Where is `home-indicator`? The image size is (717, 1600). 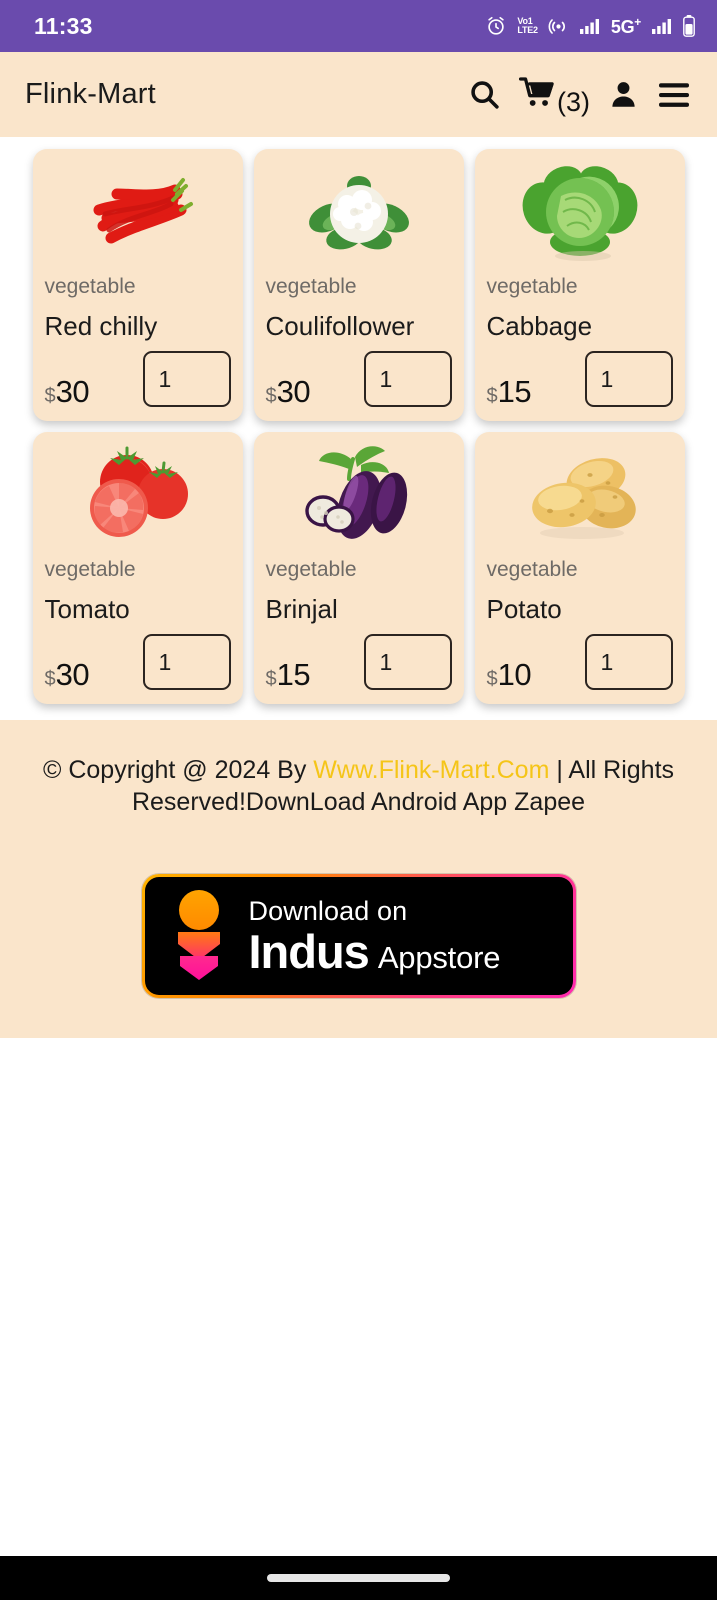 home-indicator is located at coordinates (358, 1578).